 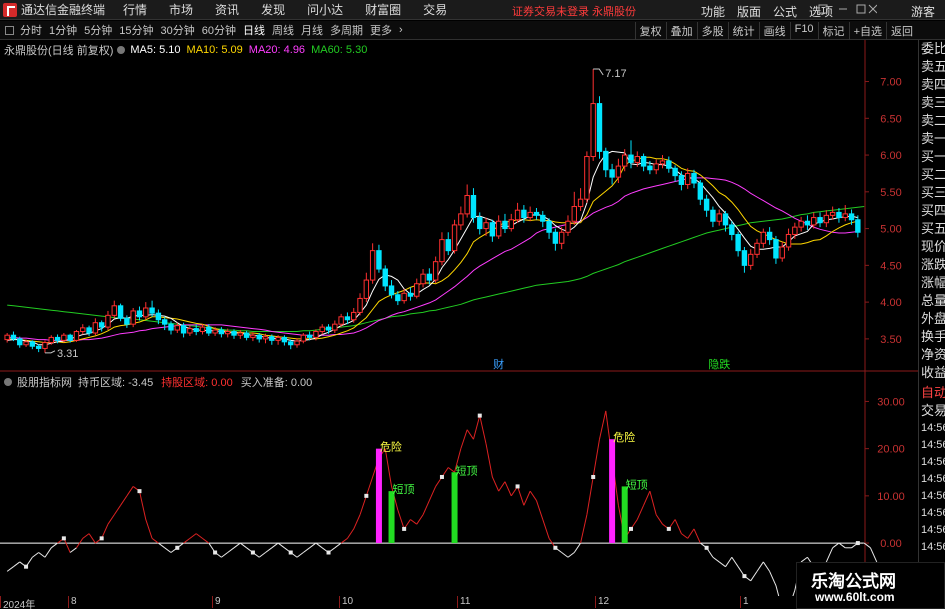 I want to click on side-panel-item: 买四, so click(x=932, y=211).